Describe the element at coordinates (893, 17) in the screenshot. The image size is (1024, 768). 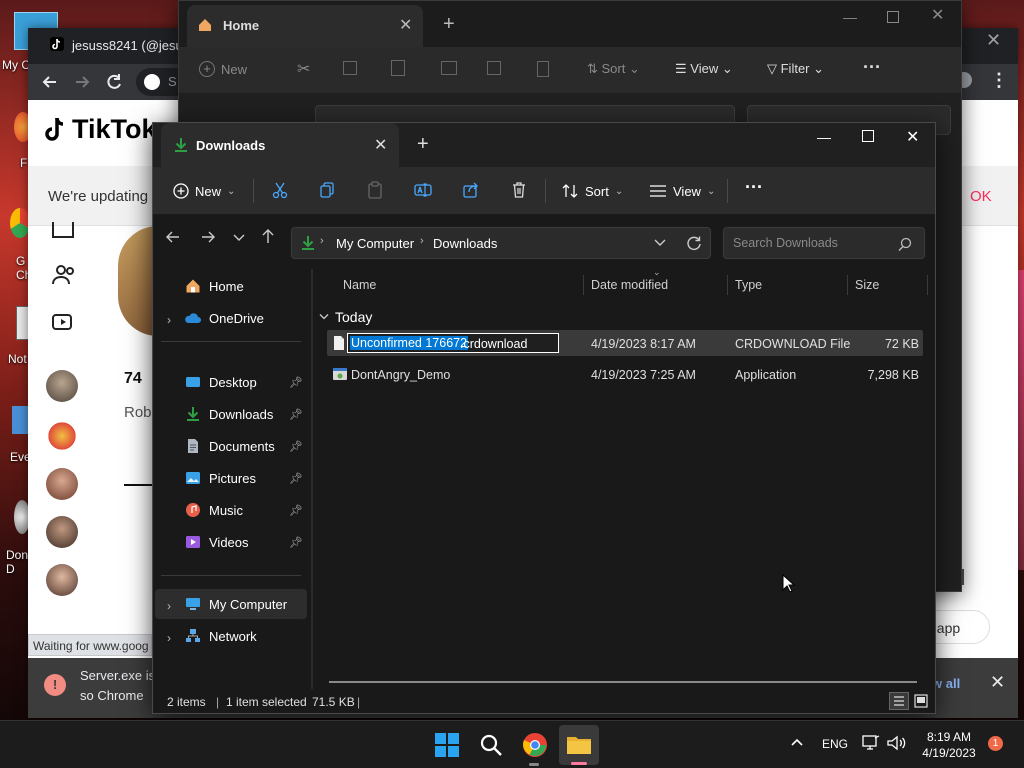
I see `home-maximize-icon` at that location.